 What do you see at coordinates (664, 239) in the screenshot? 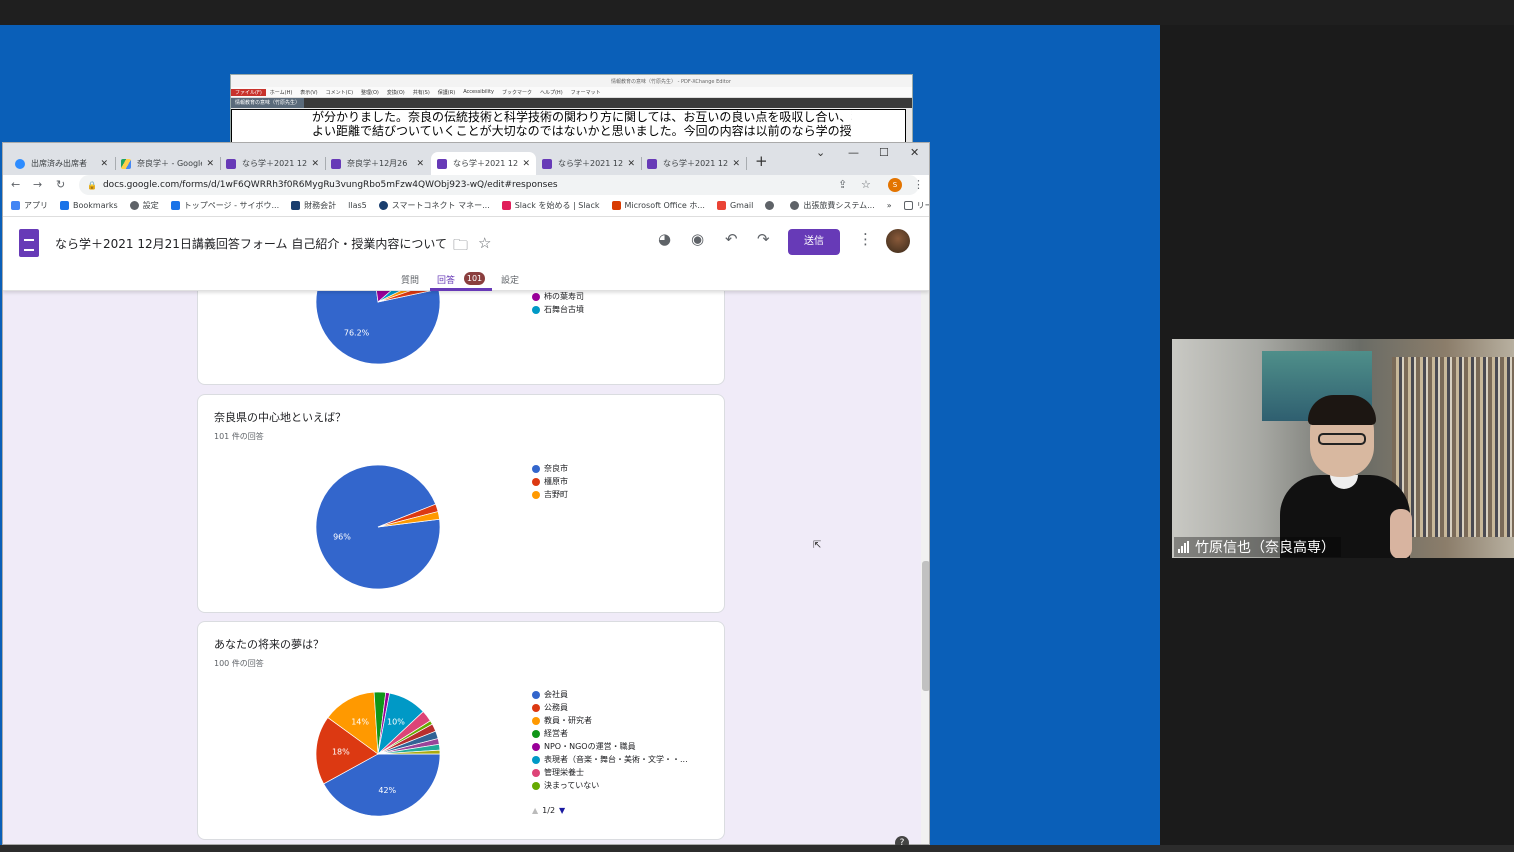
I see `palette-icon: ◕` at bounding box center [664, 239].